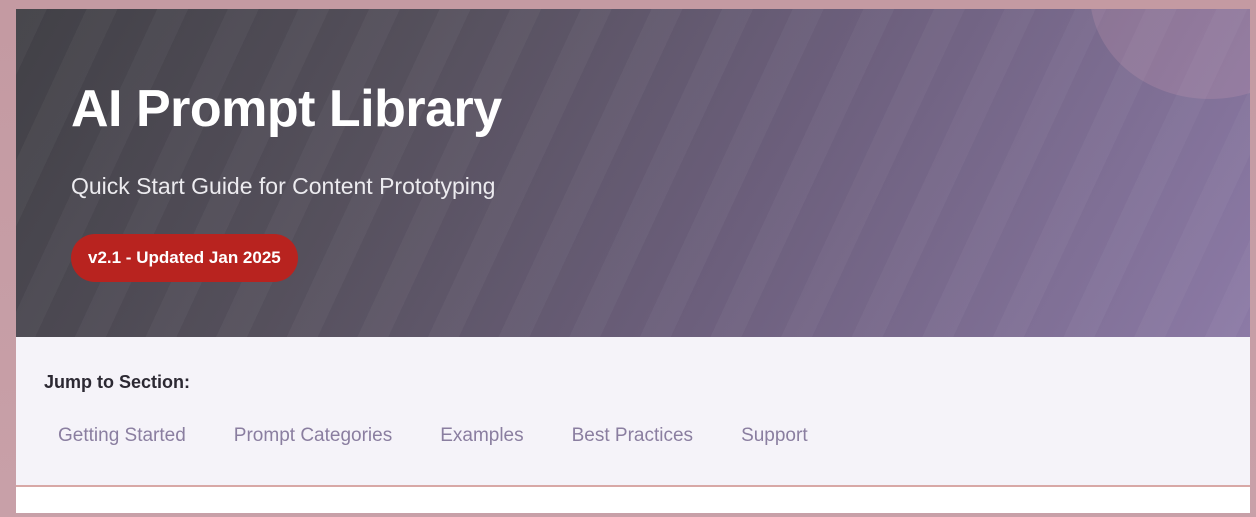  I want to click on page-title: AI Prompt Library, so click(286, 109).